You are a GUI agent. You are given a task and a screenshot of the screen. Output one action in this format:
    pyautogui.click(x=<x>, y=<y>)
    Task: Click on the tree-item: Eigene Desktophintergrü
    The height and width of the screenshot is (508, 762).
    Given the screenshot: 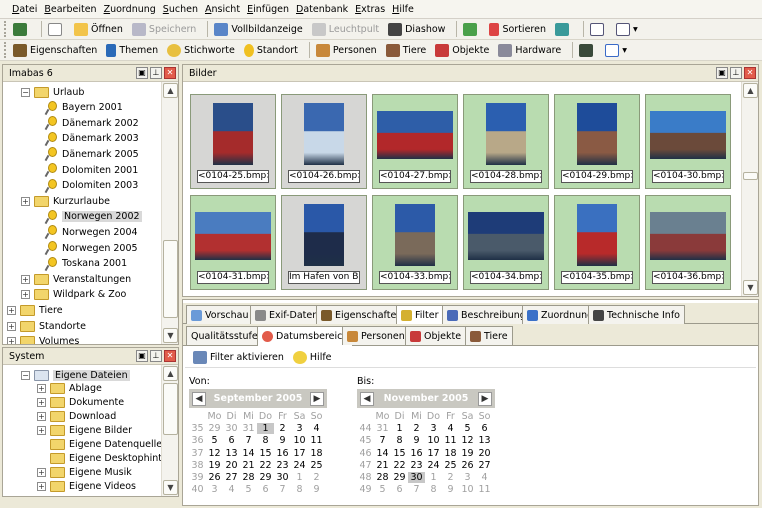 What is the action you would take?
    pyautogui.click(x=99, y=458)
    